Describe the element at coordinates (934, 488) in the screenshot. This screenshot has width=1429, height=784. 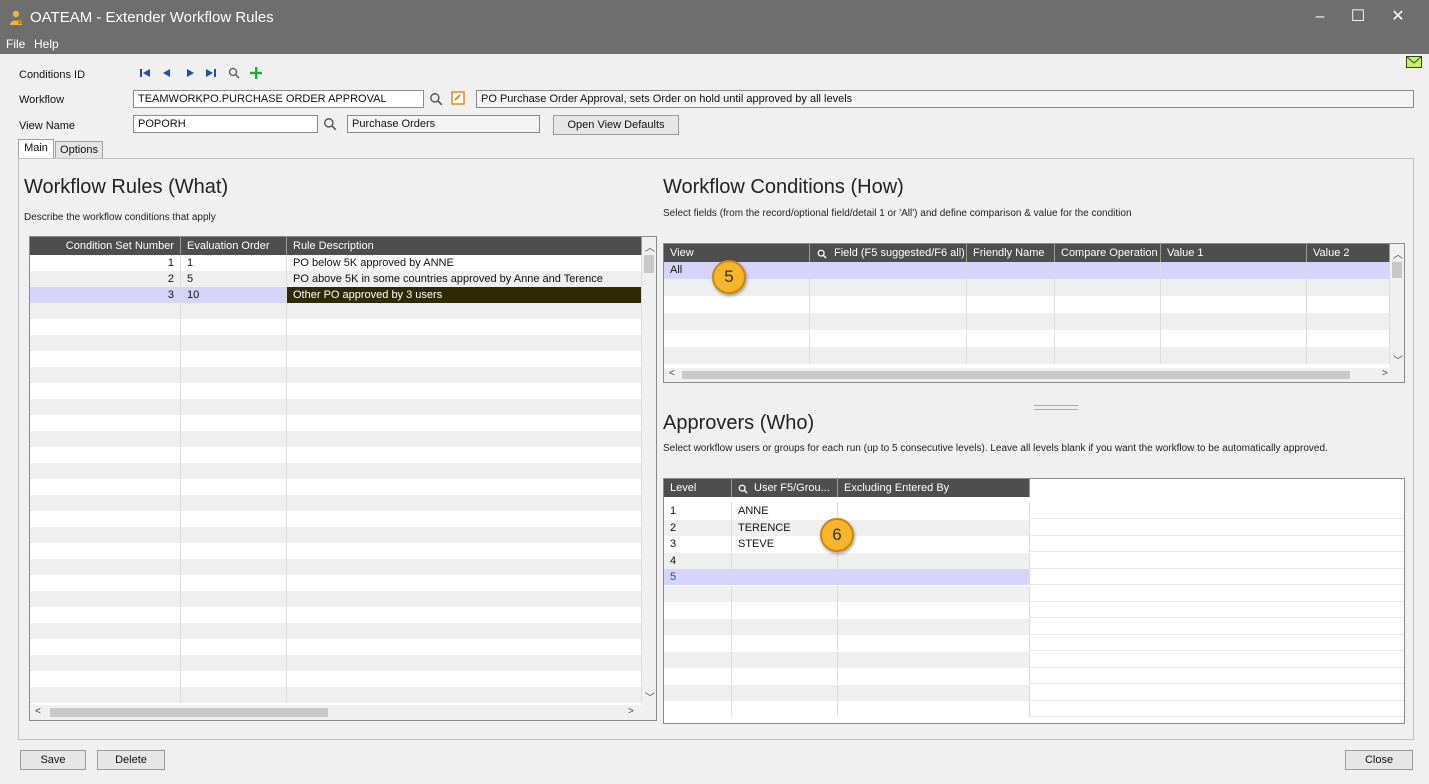
I see `col-excluding-entered-by: Excluding Entered By` at that location.